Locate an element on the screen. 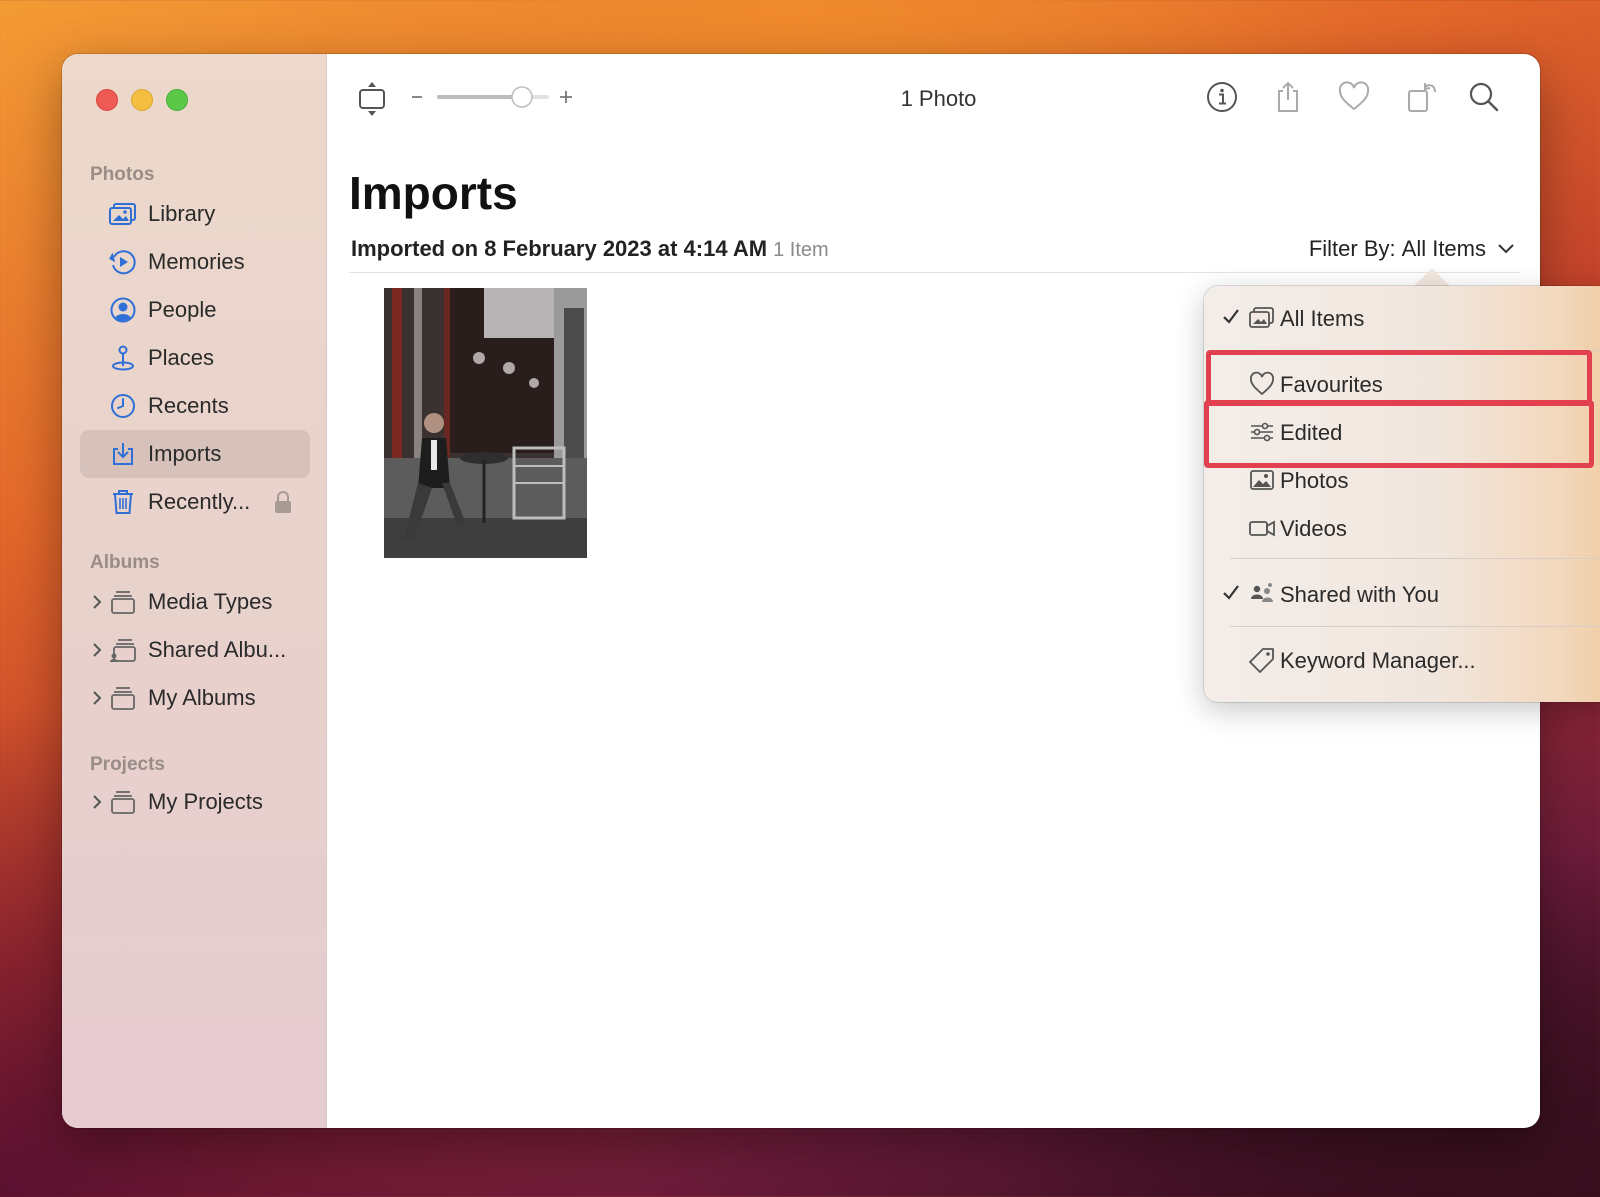 This screenshot has width=1600, height=1197. menu-item-label: Photos is located at coordinates (1314, 480).